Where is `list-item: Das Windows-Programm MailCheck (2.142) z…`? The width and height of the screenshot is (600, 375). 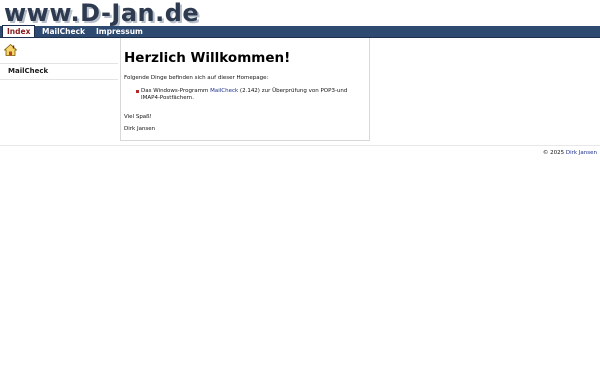 list-item: Das Windows-Programm MailCheck (2.142) z… is located at coordinates (252, 95).